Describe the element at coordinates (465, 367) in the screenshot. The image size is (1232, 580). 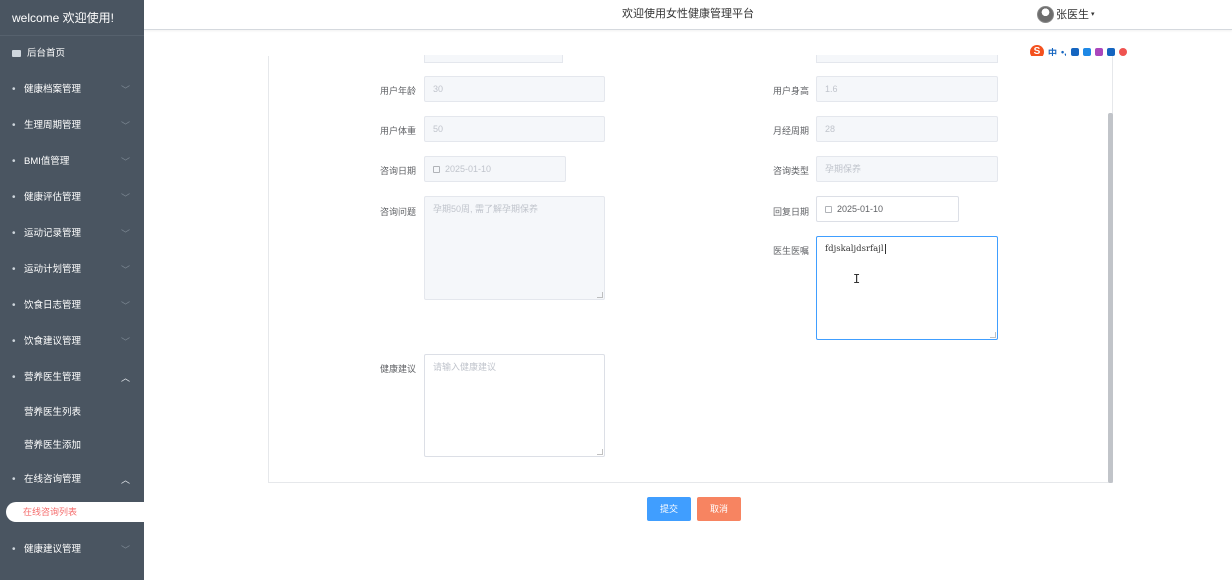
I see `health-advice-placeholder: 请输入健康建议` at that location.